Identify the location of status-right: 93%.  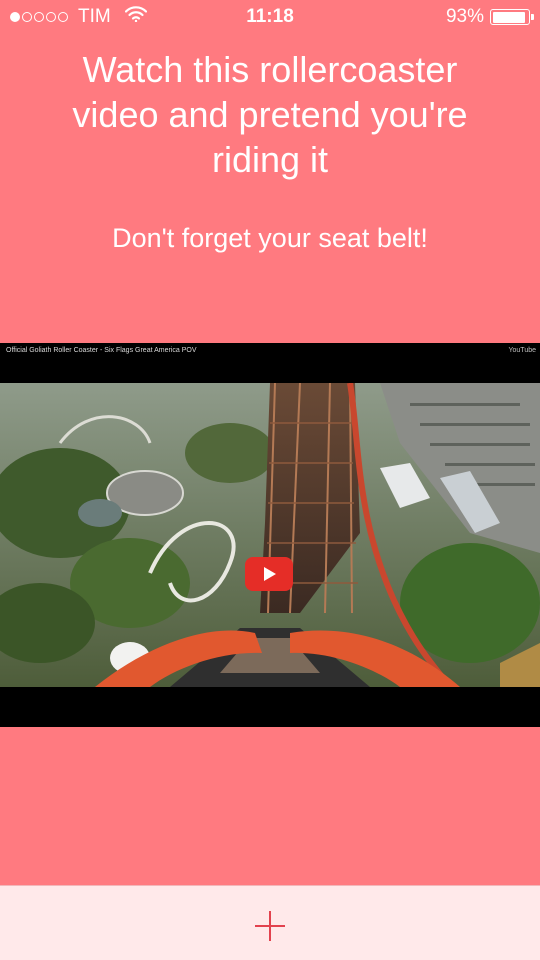
(489, 17).